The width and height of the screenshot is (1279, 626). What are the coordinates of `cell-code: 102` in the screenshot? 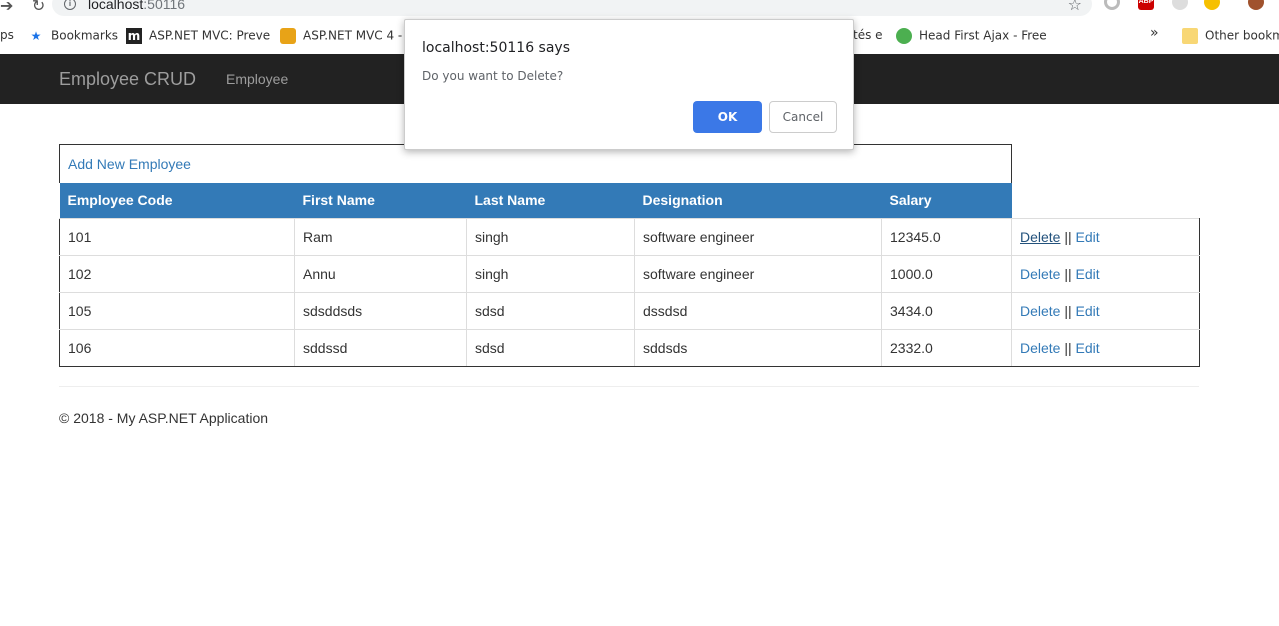 It's located at (177, 274).